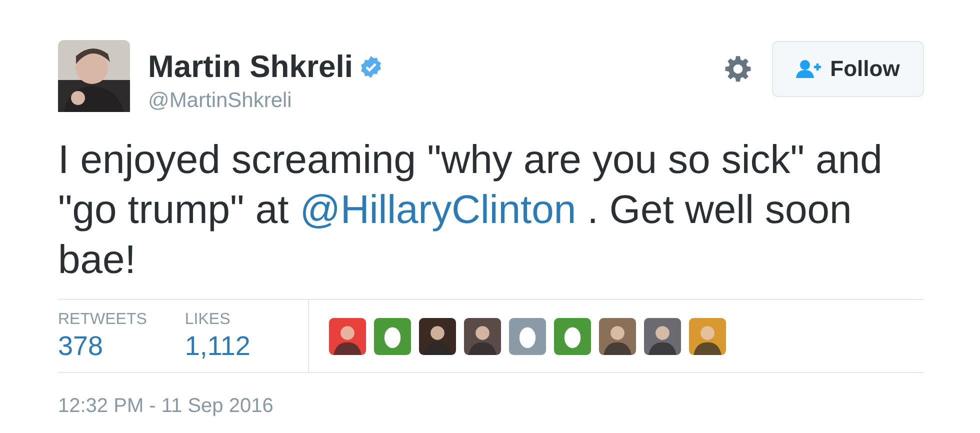 This screenshot has height=433, width=980. What do you see at coordinates (809, 69) in the screenshot?
I see `add-person-icon` at bounding box center [809, 69].